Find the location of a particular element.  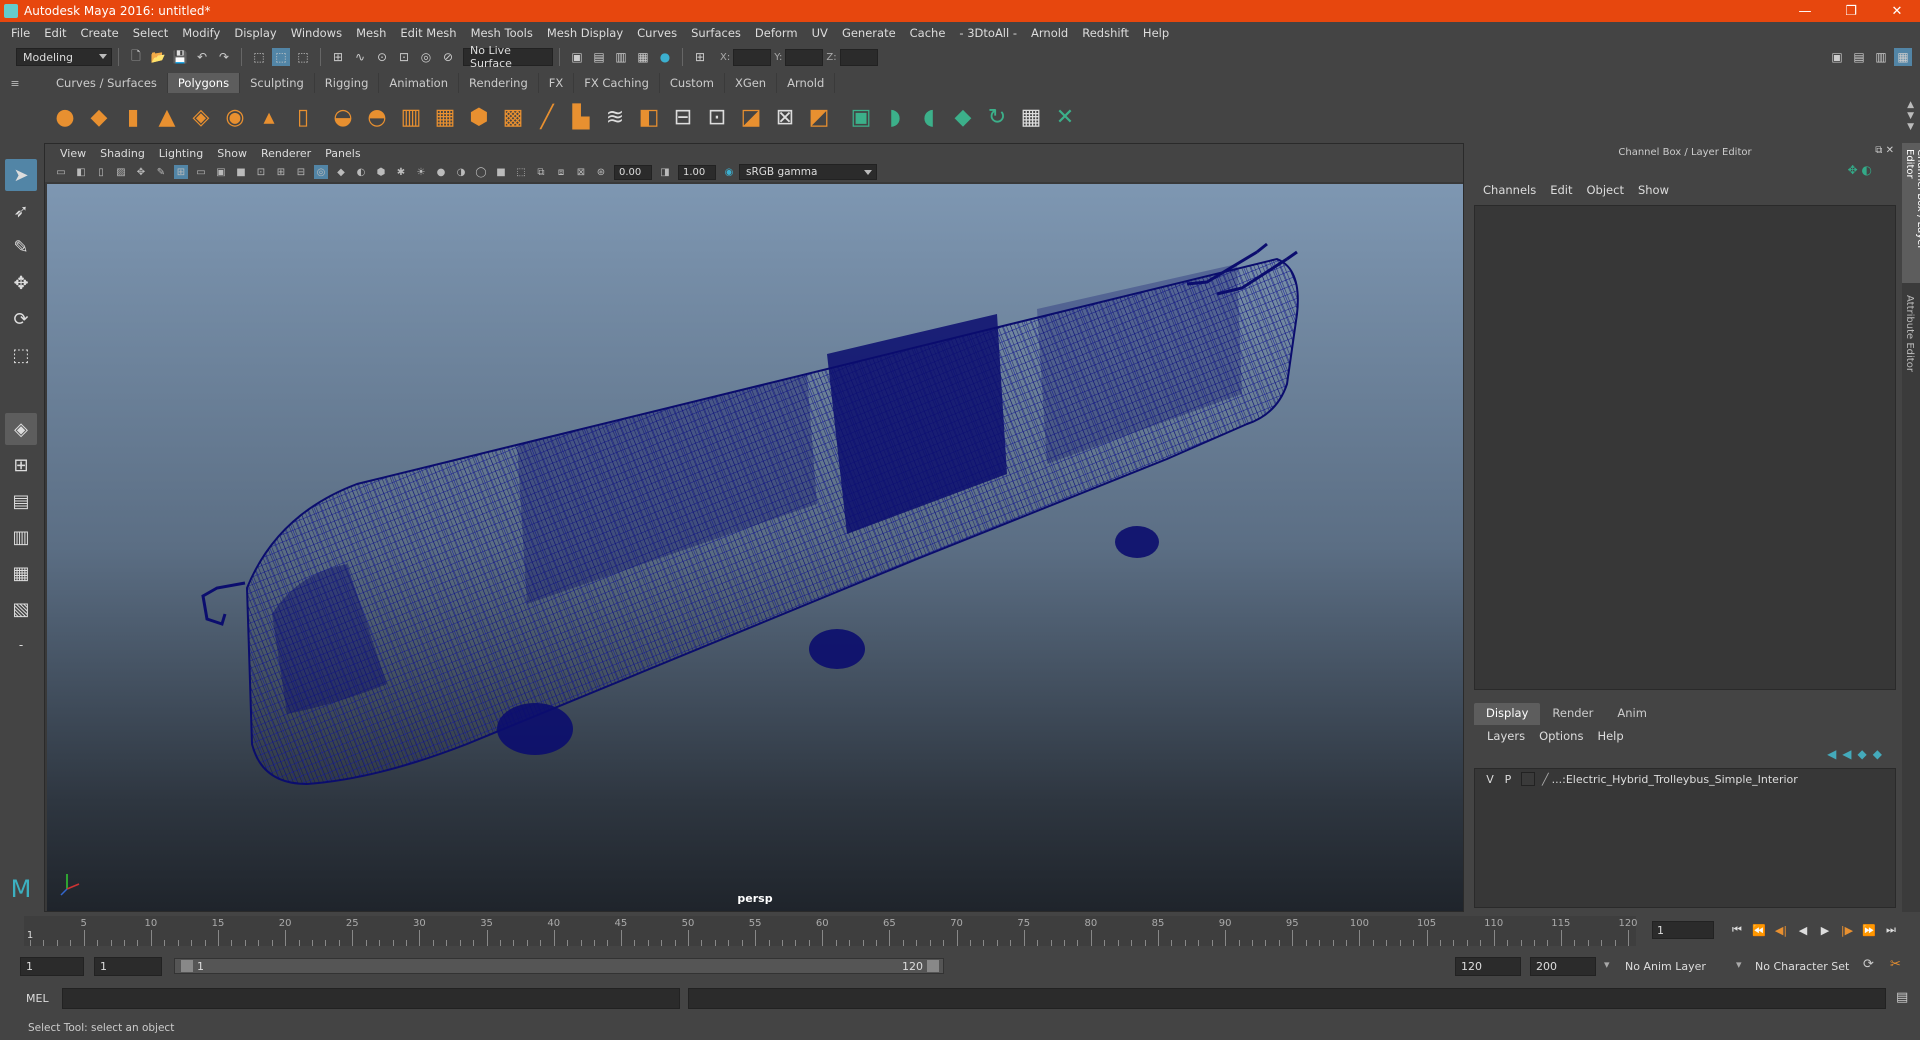

film-gate-icon: ▭ is located at coordinates (201, 172).